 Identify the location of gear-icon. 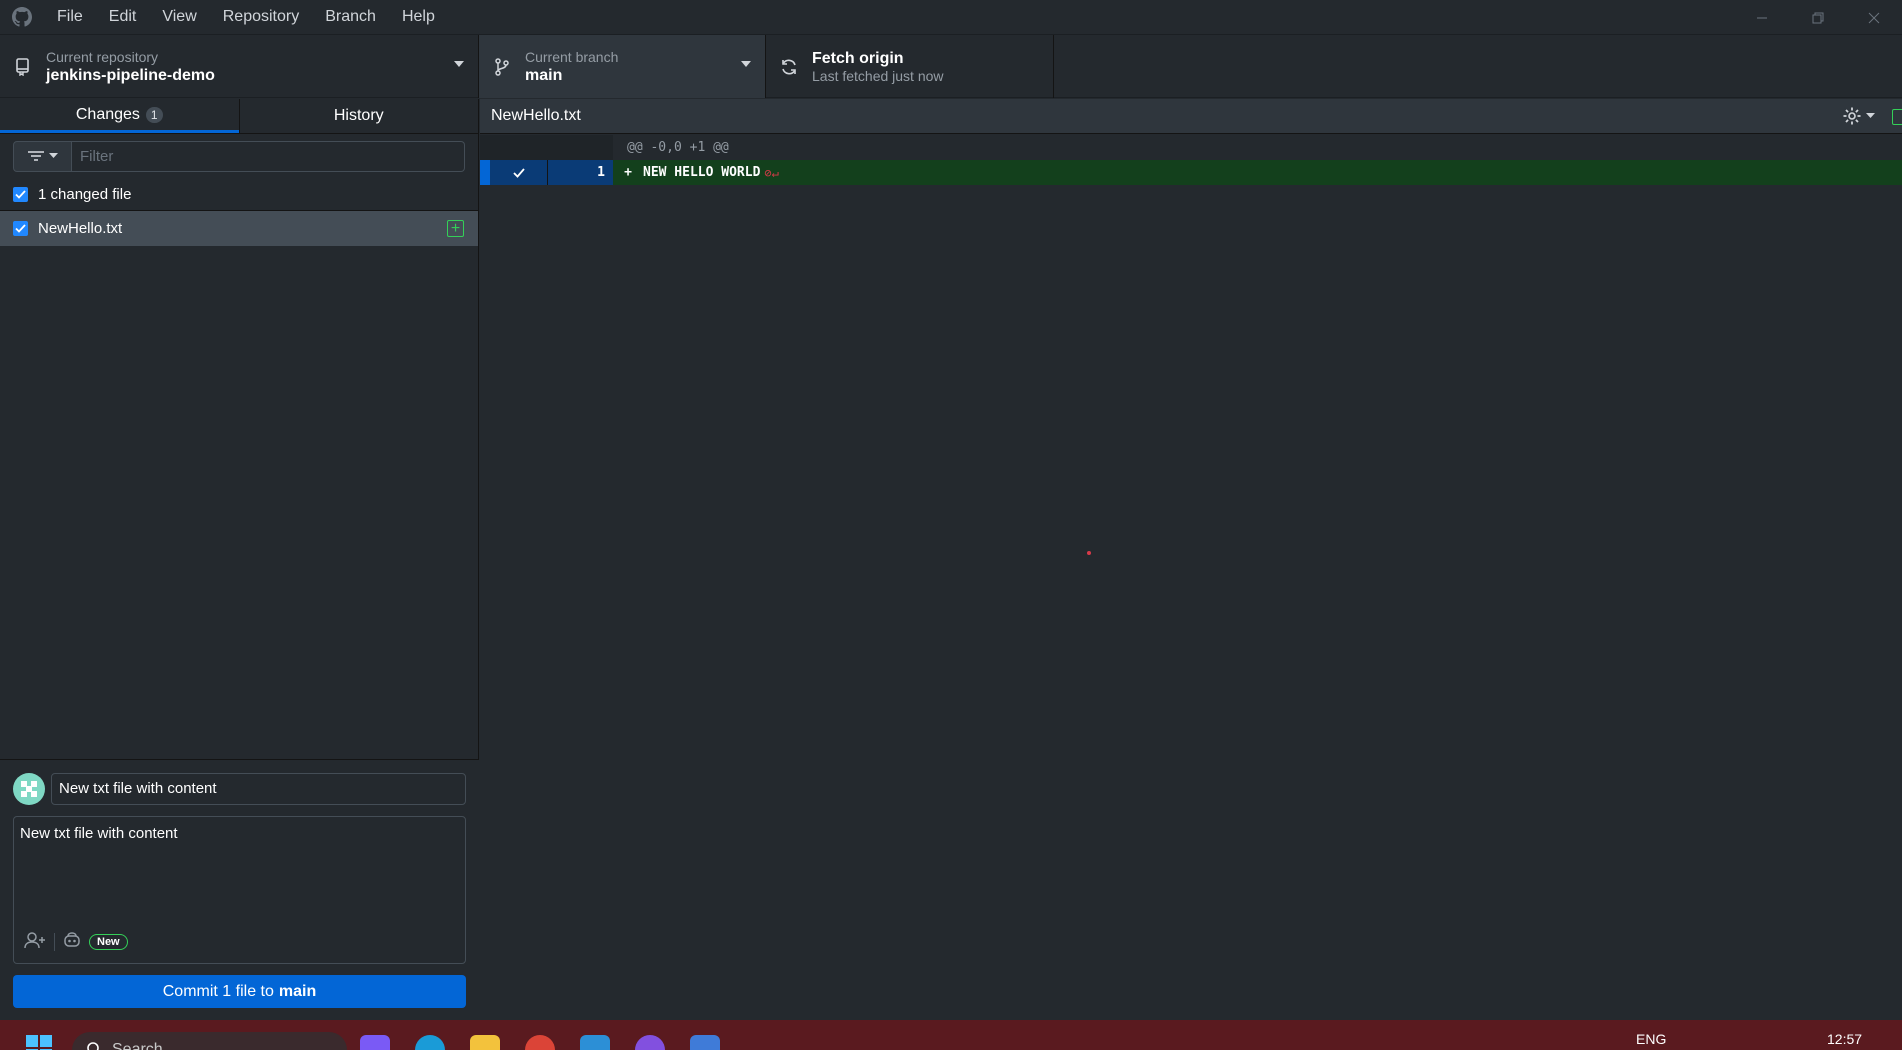
(1852, 116).